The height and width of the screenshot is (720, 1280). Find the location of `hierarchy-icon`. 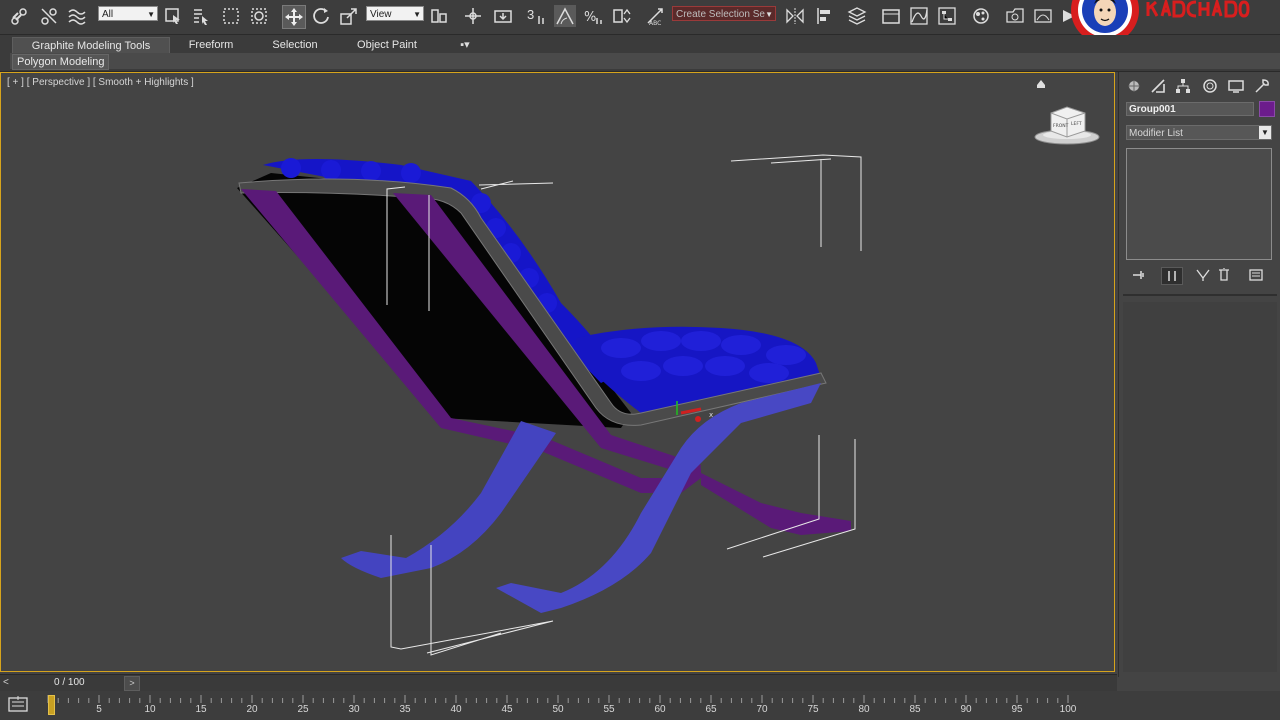

hierarchy-icon is located at coordinates (1183, 86).